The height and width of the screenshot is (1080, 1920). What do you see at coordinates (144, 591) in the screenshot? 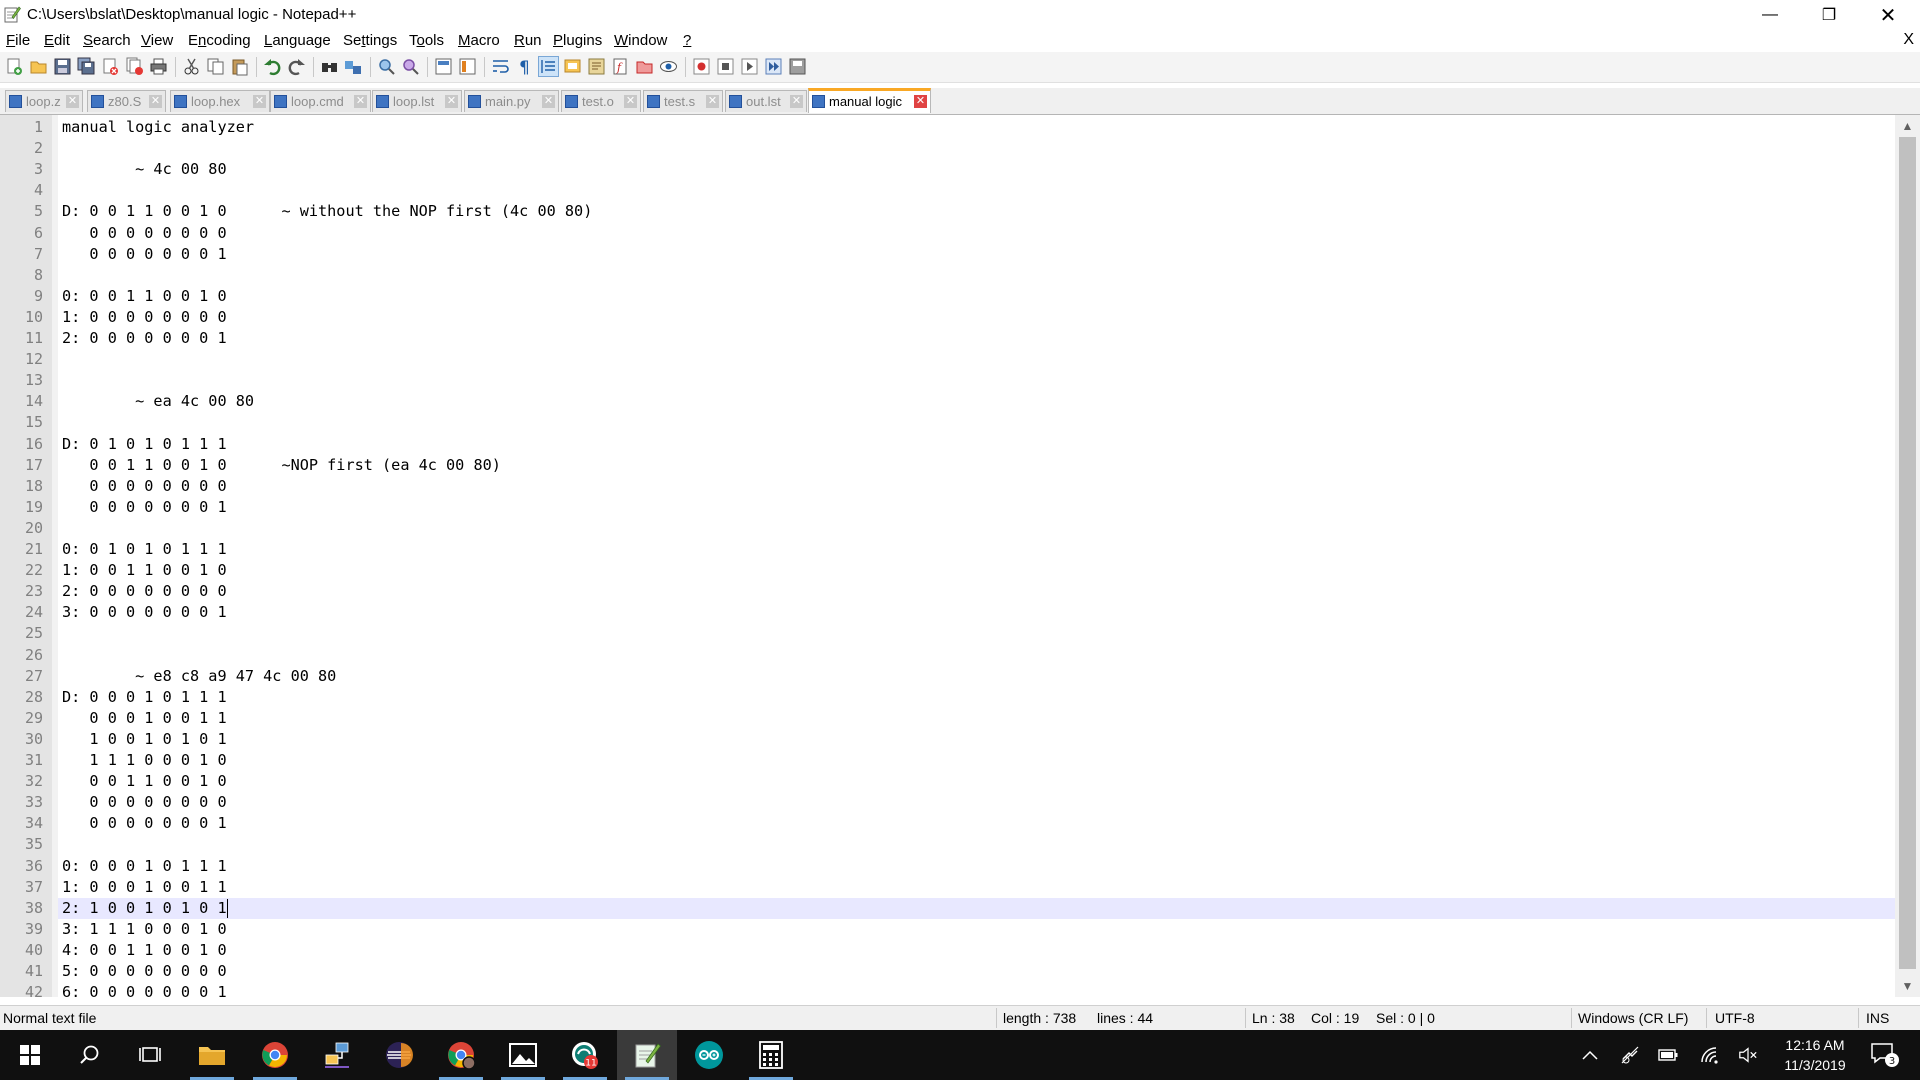
I see `code-line: 2: 0 0 0 0 0 0 0 0` at bounding box center [144, 591].